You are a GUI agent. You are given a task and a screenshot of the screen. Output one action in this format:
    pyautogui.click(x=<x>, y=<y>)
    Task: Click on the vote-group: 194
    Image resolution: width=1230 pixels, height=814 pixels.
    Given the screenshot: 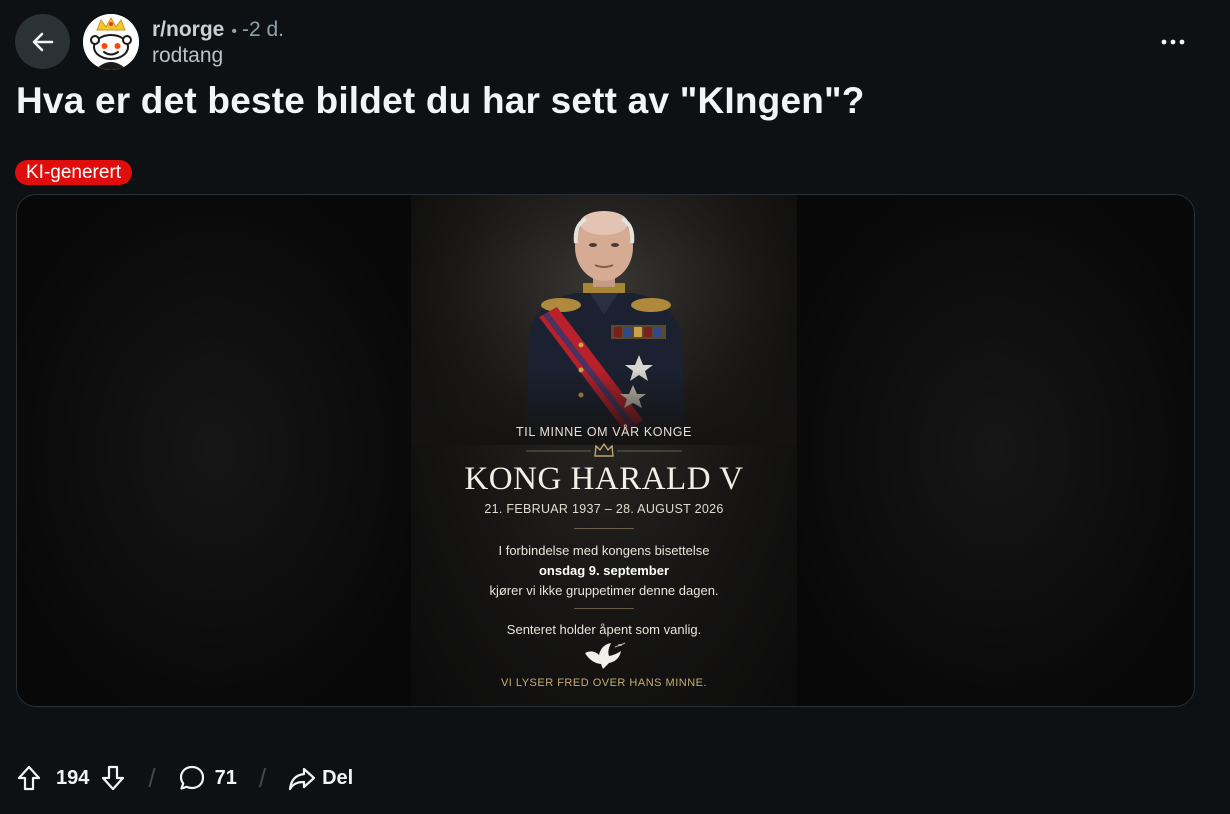 What is the action you would take?
    pyautogui.click(x=71, y=778)
    